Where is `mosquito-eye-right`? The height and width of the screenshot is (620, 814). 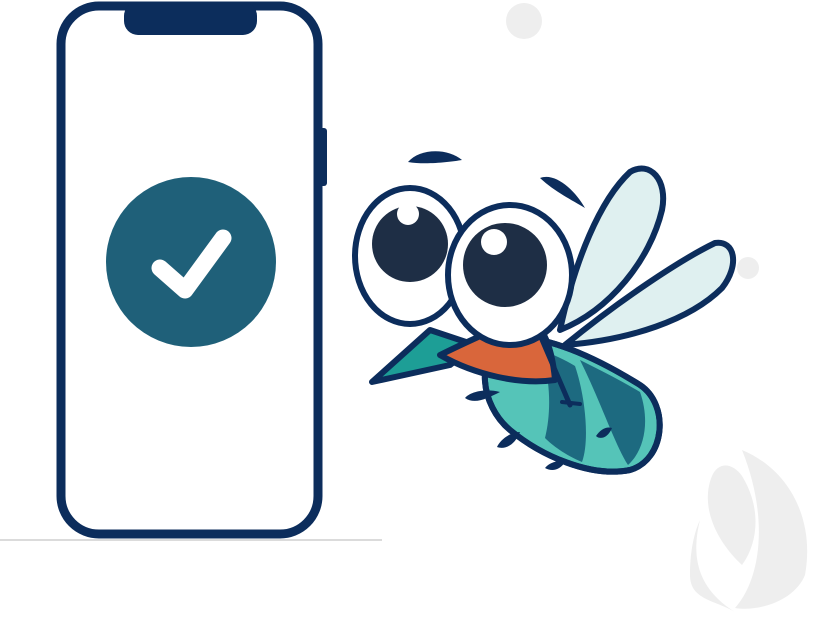 mosquito-eye-right is located at coordinates (510, 275).